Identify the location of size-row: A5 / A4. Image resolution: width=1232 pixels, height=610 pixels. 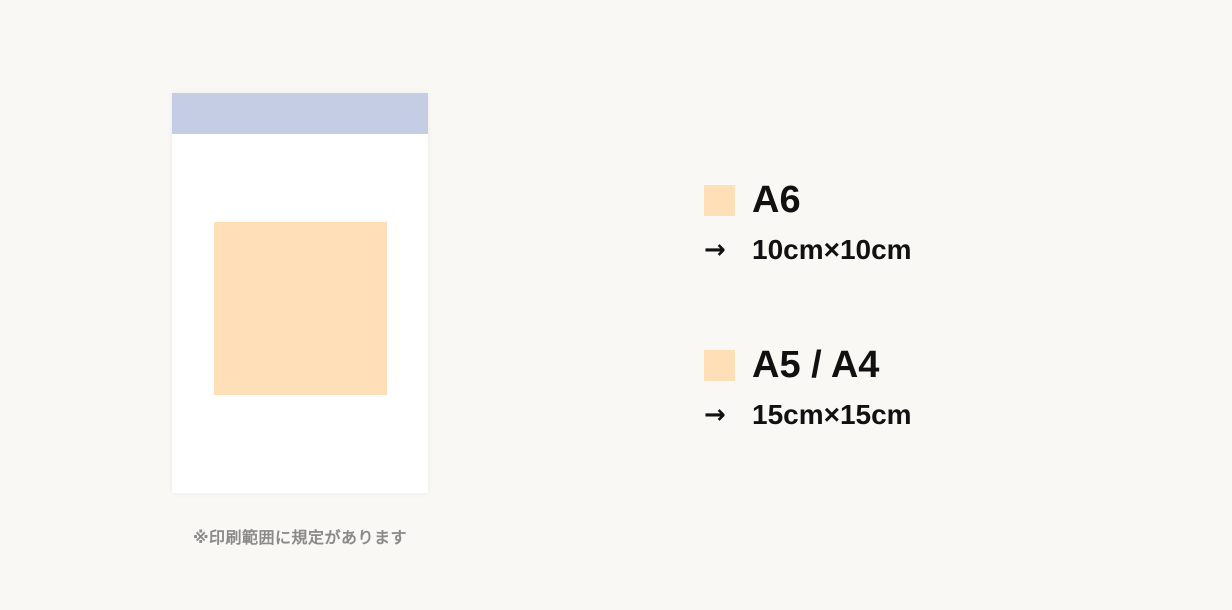
(808, 365).